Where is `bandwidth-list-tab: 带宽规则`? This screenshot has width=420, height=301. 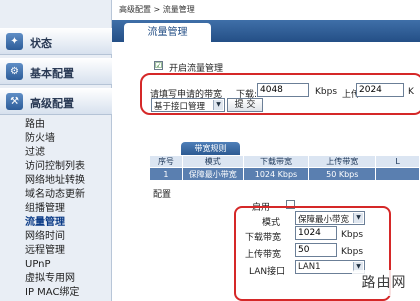
bandwidth-list-tab: 带宽规则 is located at coordinates (210, 148).